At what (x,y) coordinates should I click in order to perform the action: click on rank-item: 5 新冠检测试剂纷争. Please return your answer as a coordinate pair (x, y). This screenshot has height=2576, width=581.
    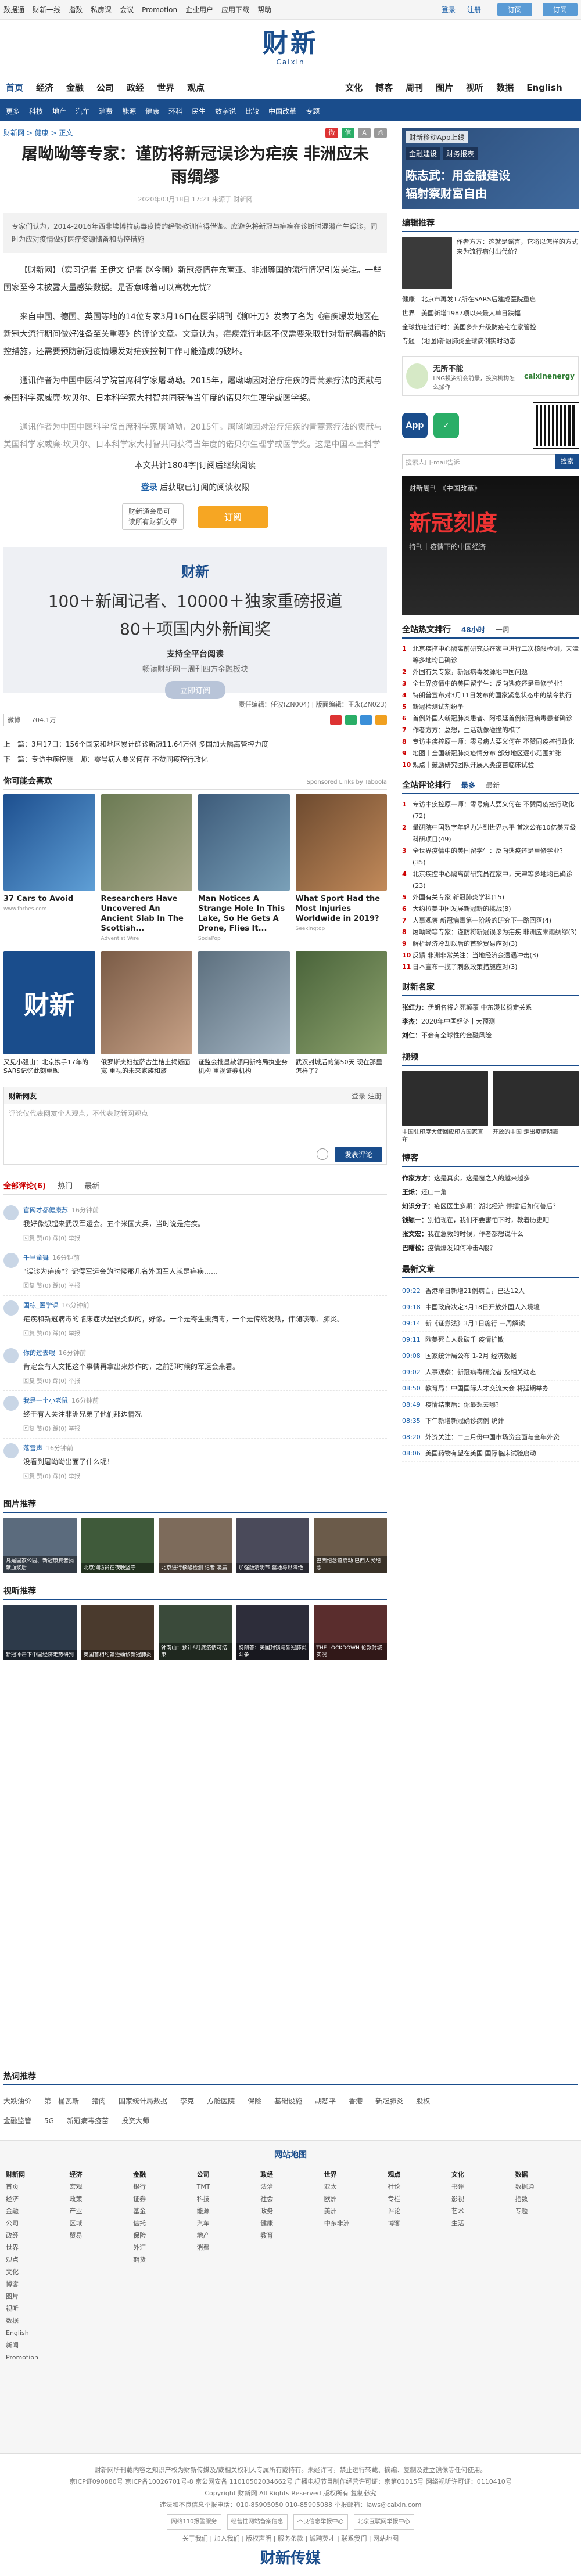
    Looking at the image, I should click on (490, 707).